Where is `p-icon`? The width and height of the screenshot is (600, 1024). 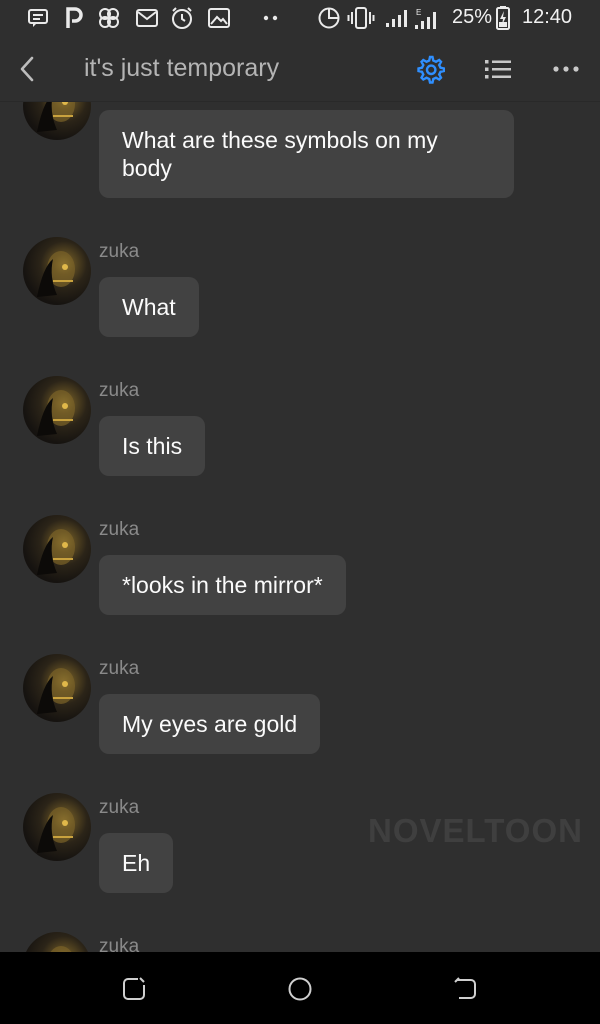
p-icon is located at coordinates (74, 18).